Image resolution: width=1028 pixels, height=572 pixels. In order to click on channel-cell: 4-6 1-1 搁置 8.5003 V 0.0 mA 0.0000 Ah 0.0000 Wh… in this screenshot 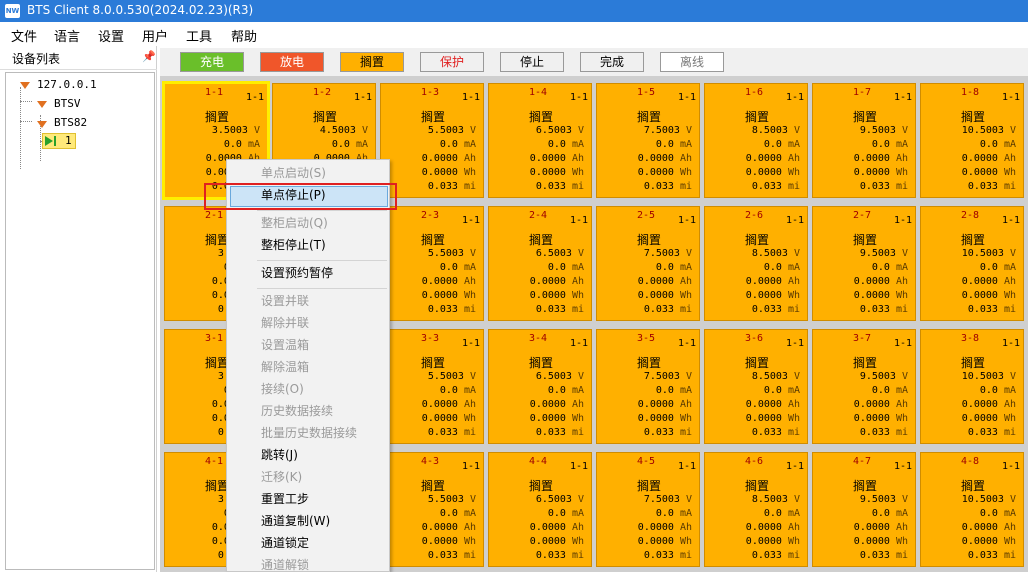, I will do `click(756, 509)`.